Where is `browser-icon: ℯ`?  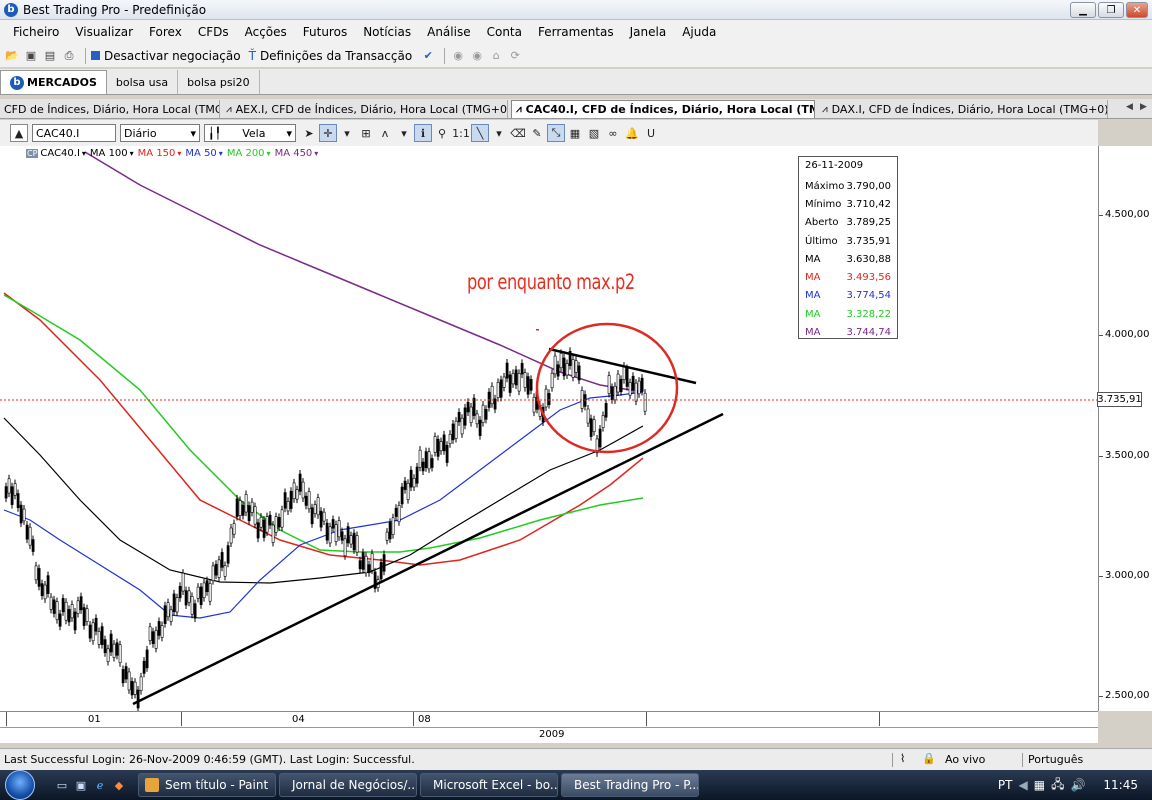 browser-icon: ℯ is located at coordinates (100, 785).